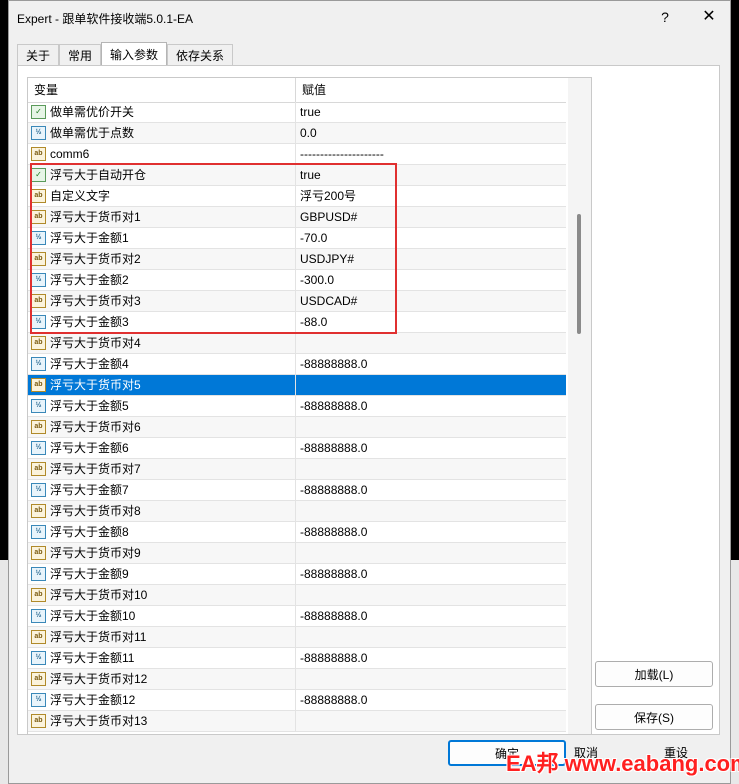 The width and height of the screenshot is (739, 784). I want to click on table-row: ab 浮亏大于货币对5, so click(297, 385).